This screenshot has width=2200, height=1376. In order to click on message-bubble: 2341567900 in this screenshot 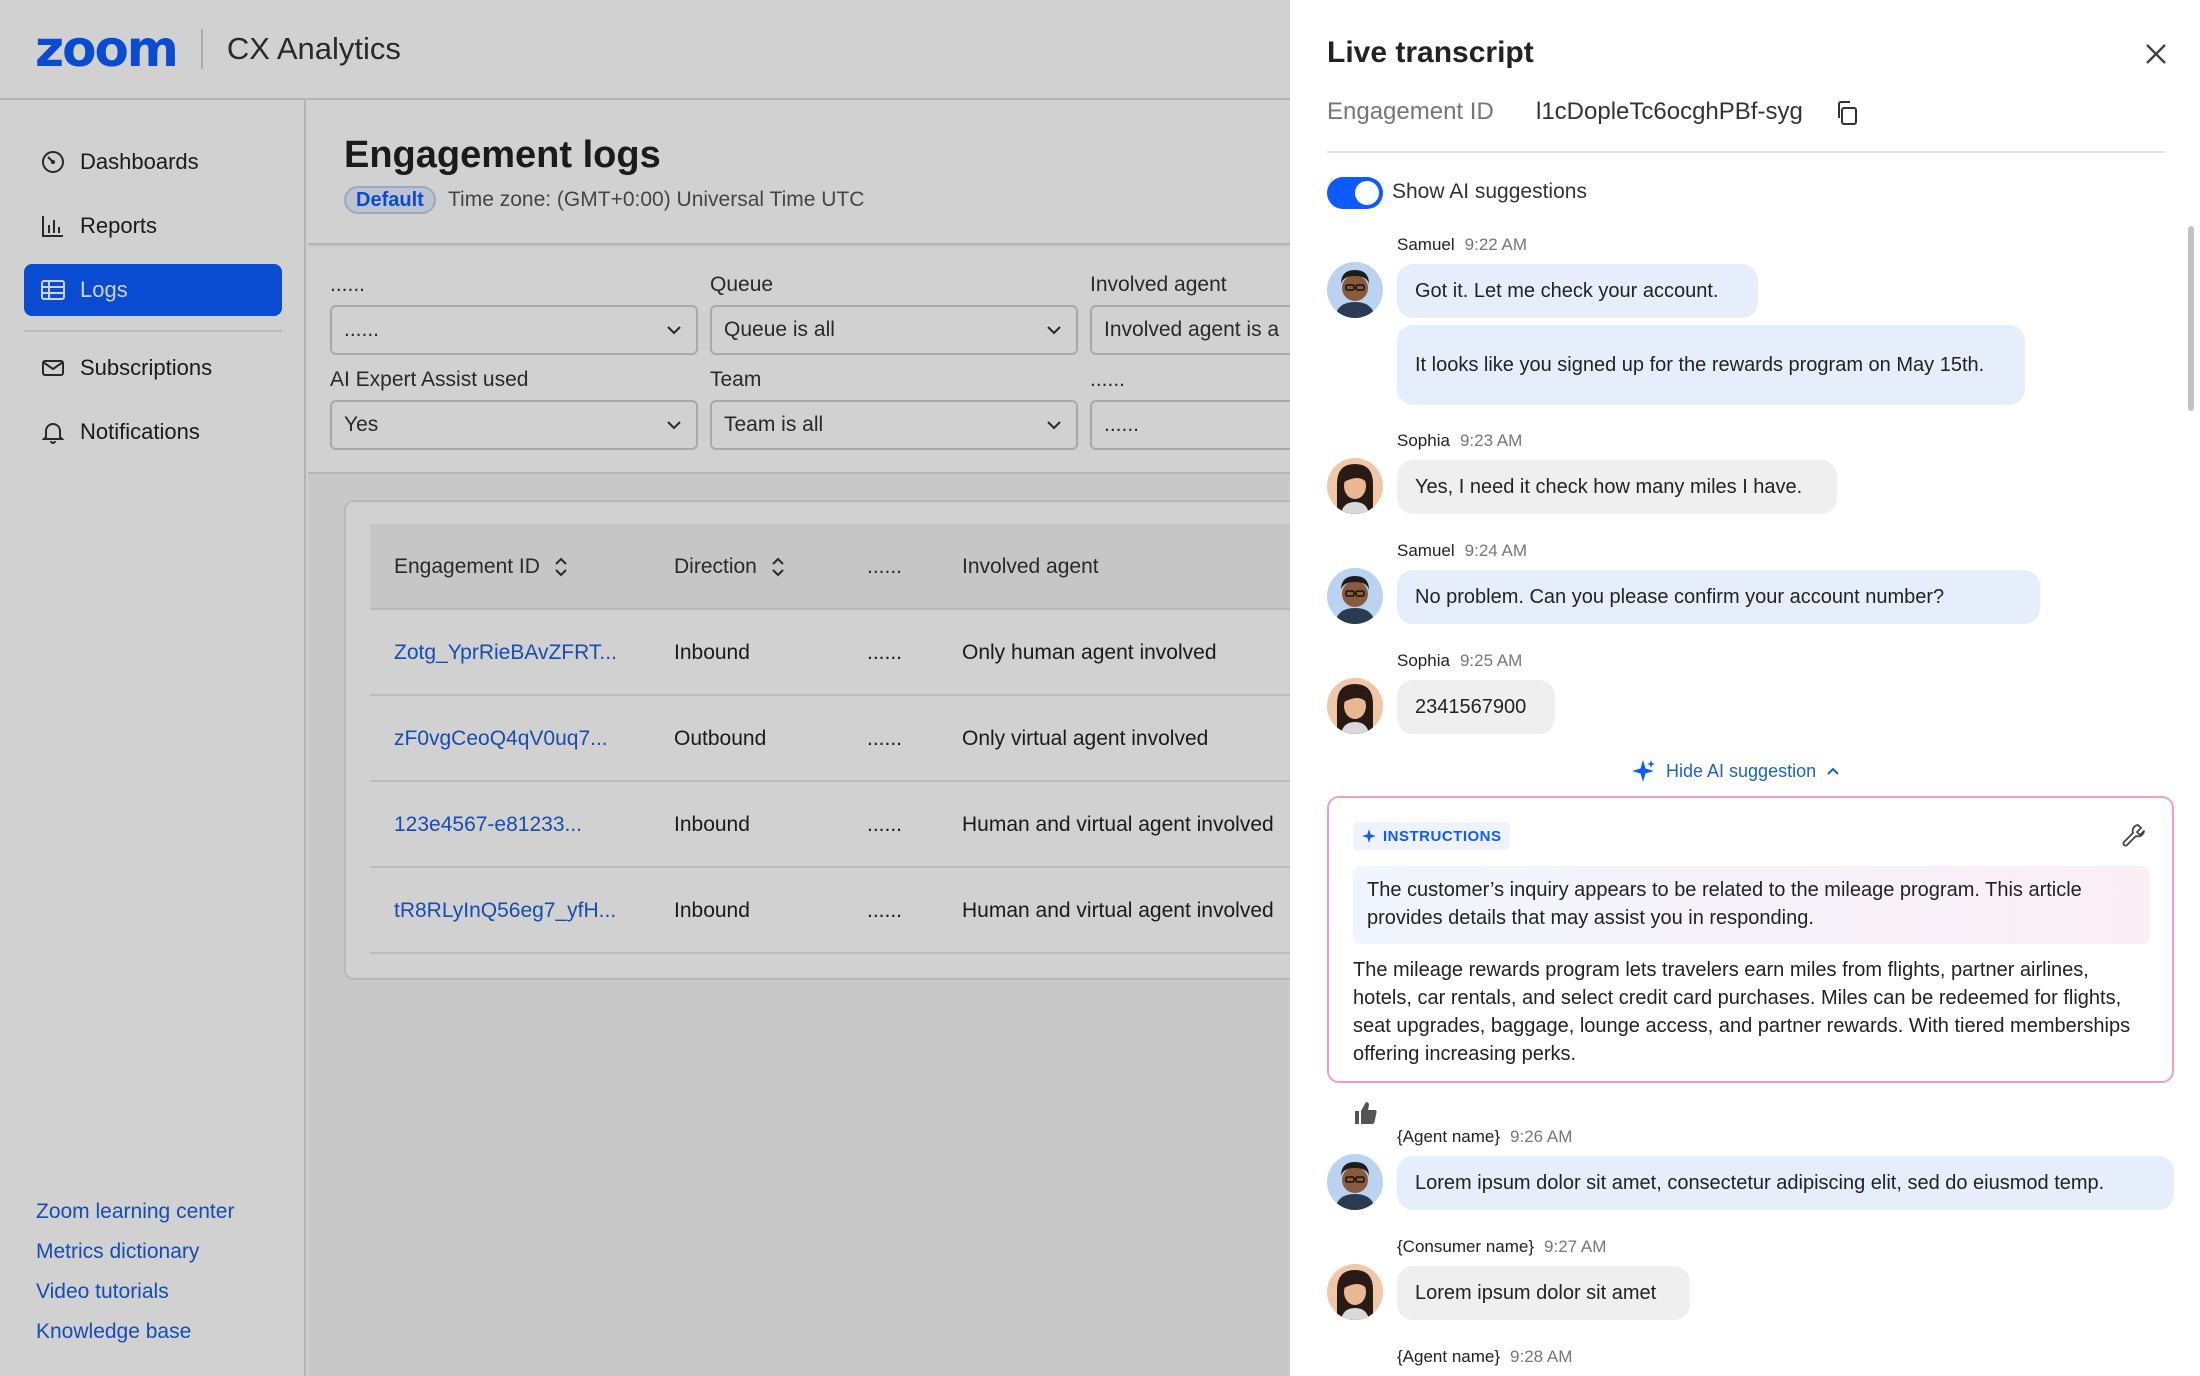, I will do `click(1476, 707)`.